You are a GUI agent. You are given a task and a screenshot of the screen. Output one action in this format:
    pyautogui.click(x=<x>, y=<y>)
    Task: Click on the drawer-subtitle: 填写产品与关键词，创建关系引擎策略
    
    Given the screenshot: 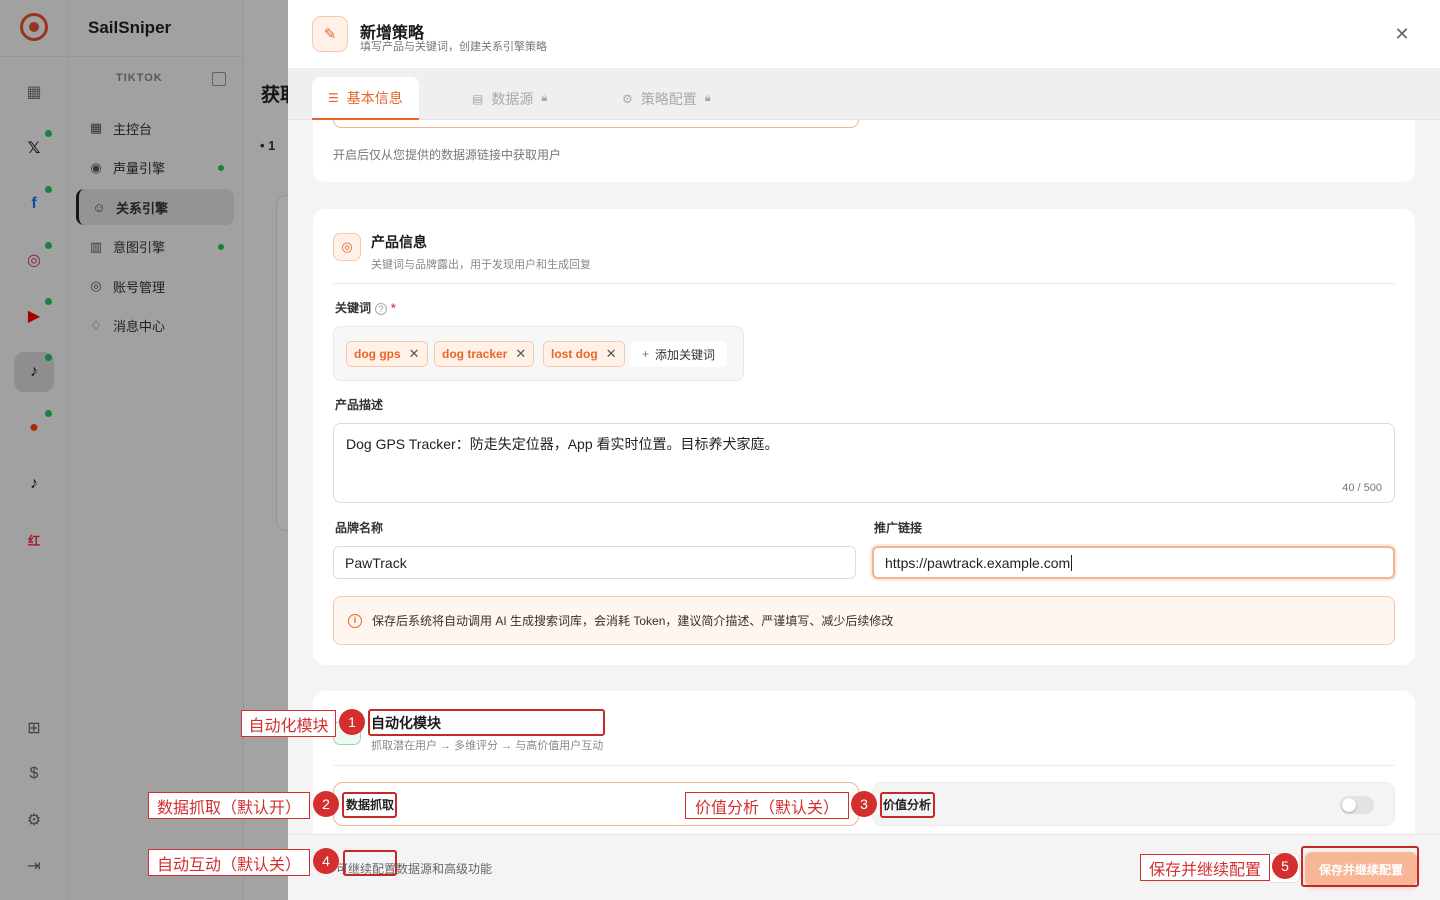 What is the action you would take?
    pyautogui.click(x=453, y=47)
    